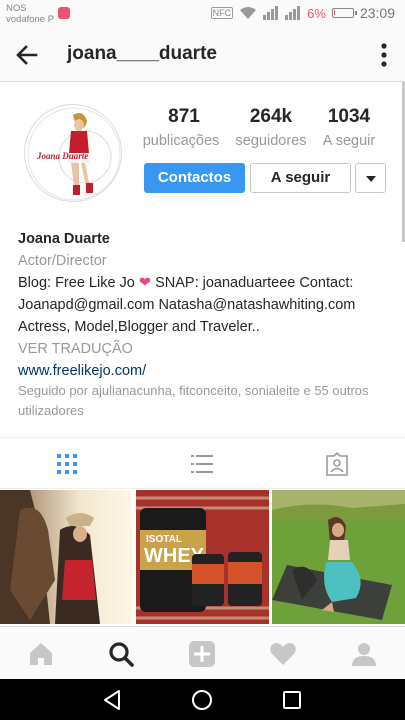 This screenshot has height=720, width=405. What do you see at coordinates (142, 53) in the screenshot?
I see `profile-username: joana____duarte` at bounding box center [142, 53].